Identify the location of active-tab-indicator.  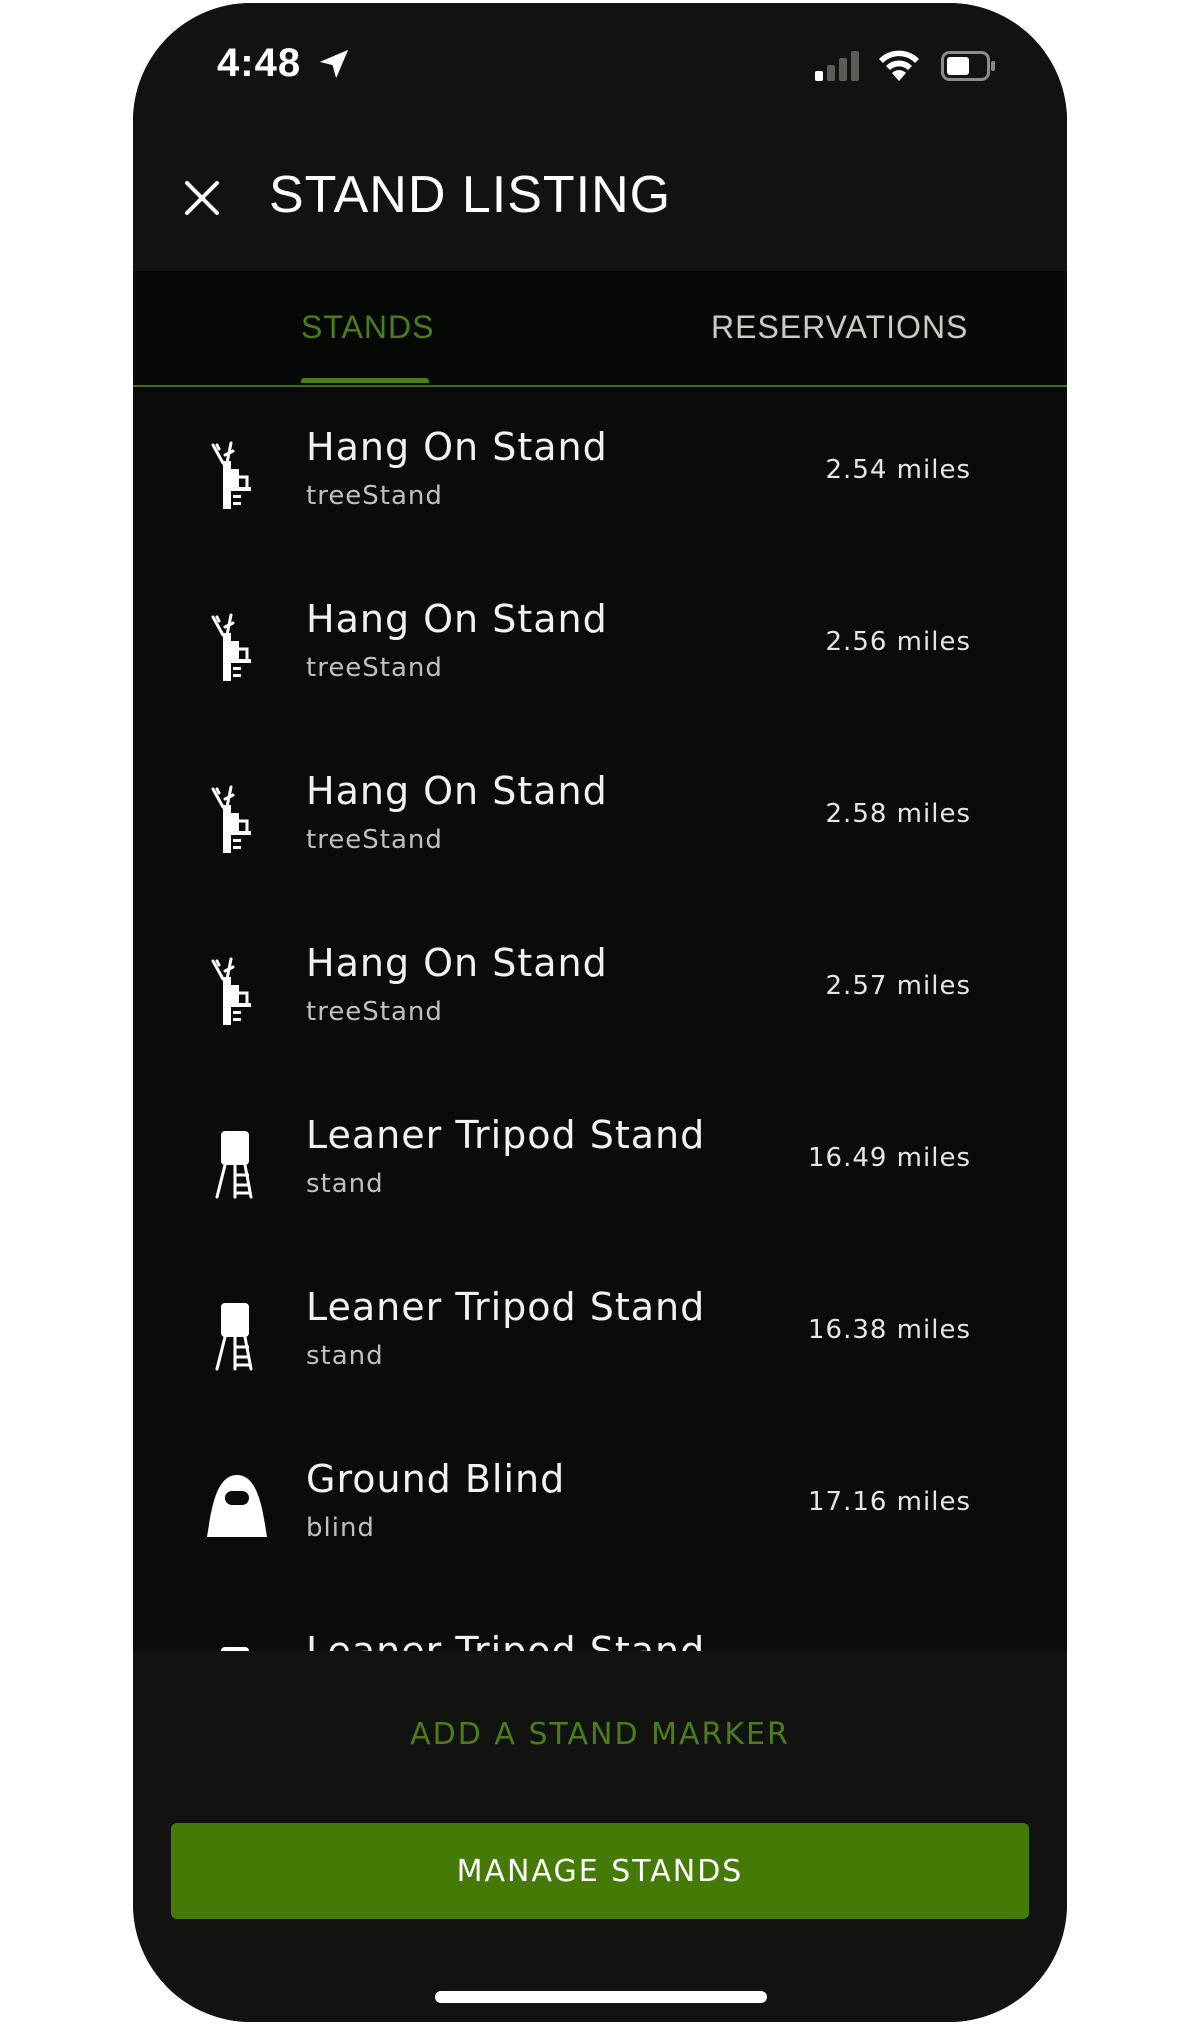
(365, 380).